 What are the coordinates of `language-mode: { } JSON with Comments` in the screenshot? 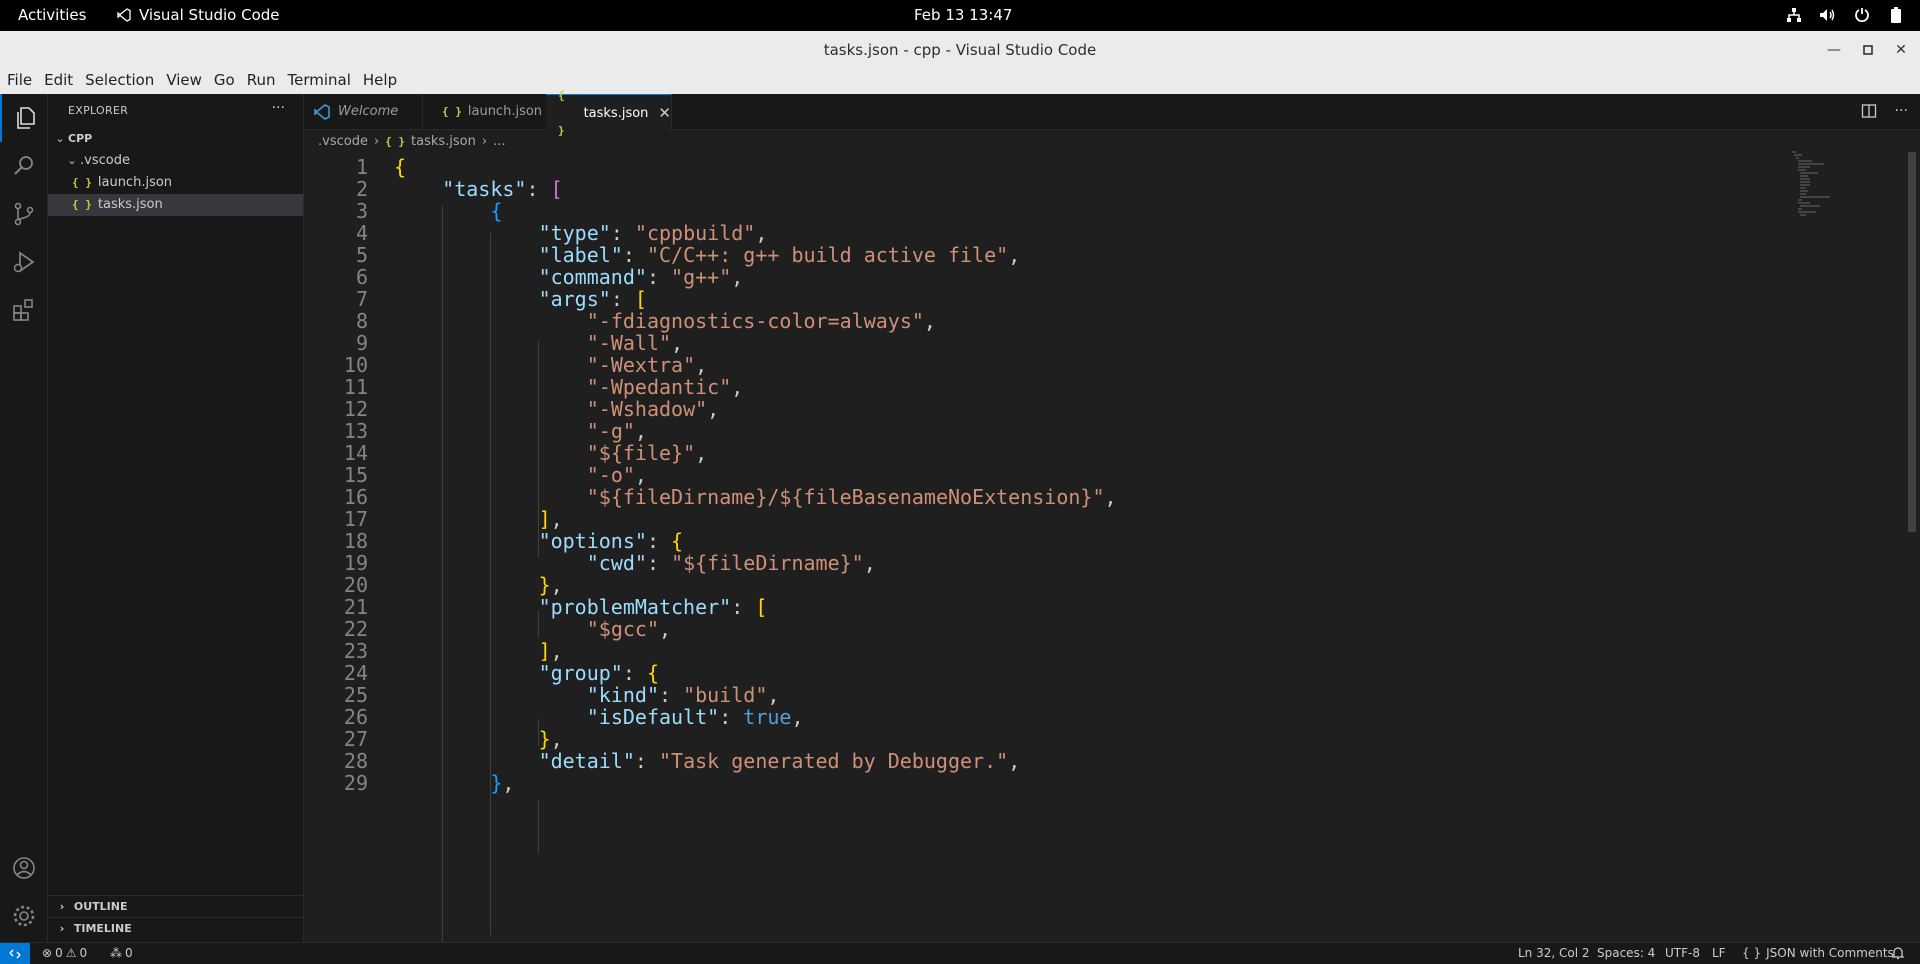 It's located at (1818, 953).